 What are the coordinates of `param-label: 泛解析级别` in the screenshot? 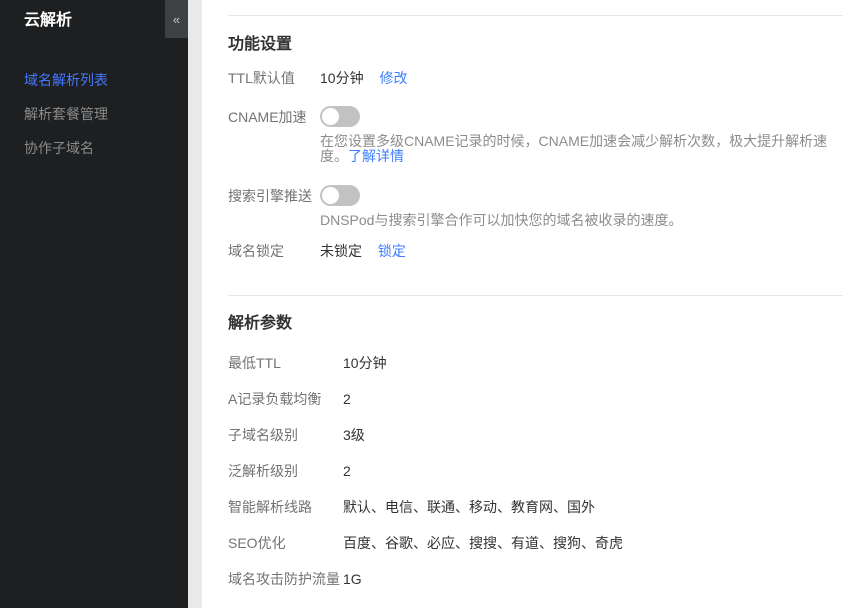 It's located at (263, 471).